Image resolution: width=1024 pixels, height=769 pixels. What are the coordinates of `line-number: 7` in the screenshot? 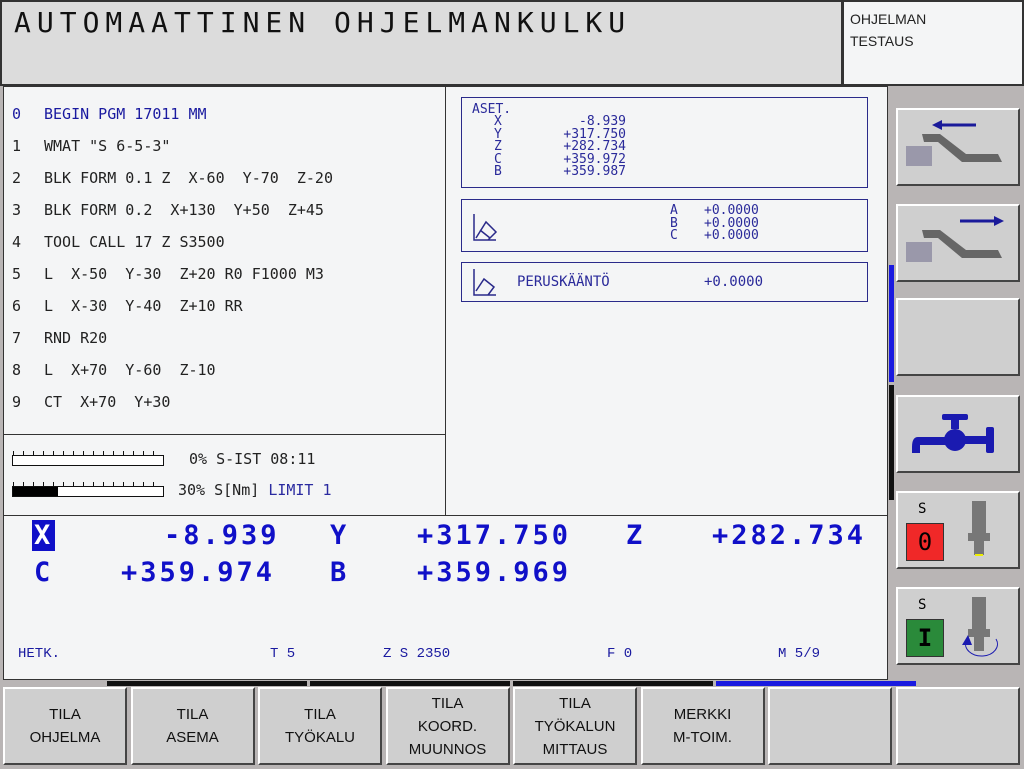 It's located at (17, 338).